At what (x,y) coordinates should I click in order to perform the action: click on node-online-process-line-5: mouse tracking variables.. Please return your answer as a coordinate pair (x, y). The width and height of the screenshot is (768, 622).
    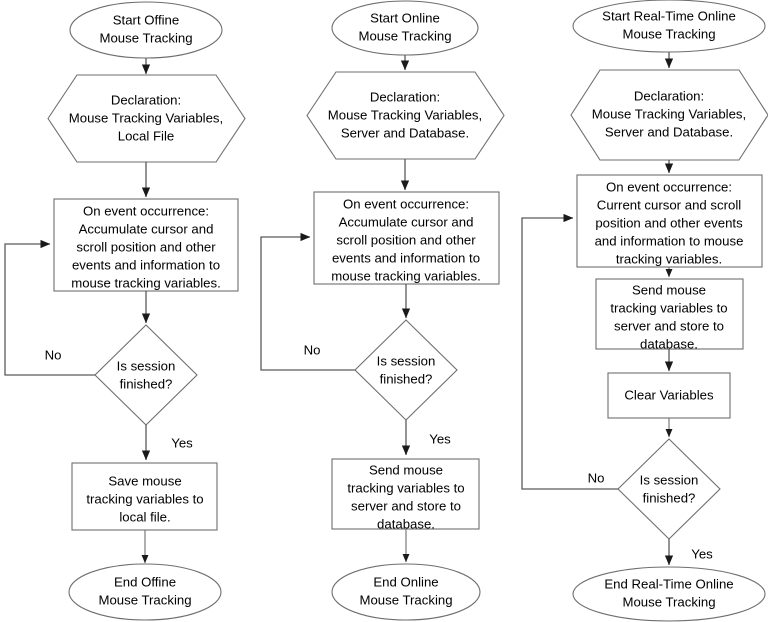
    Looking at the image, I should click on (406, 275).